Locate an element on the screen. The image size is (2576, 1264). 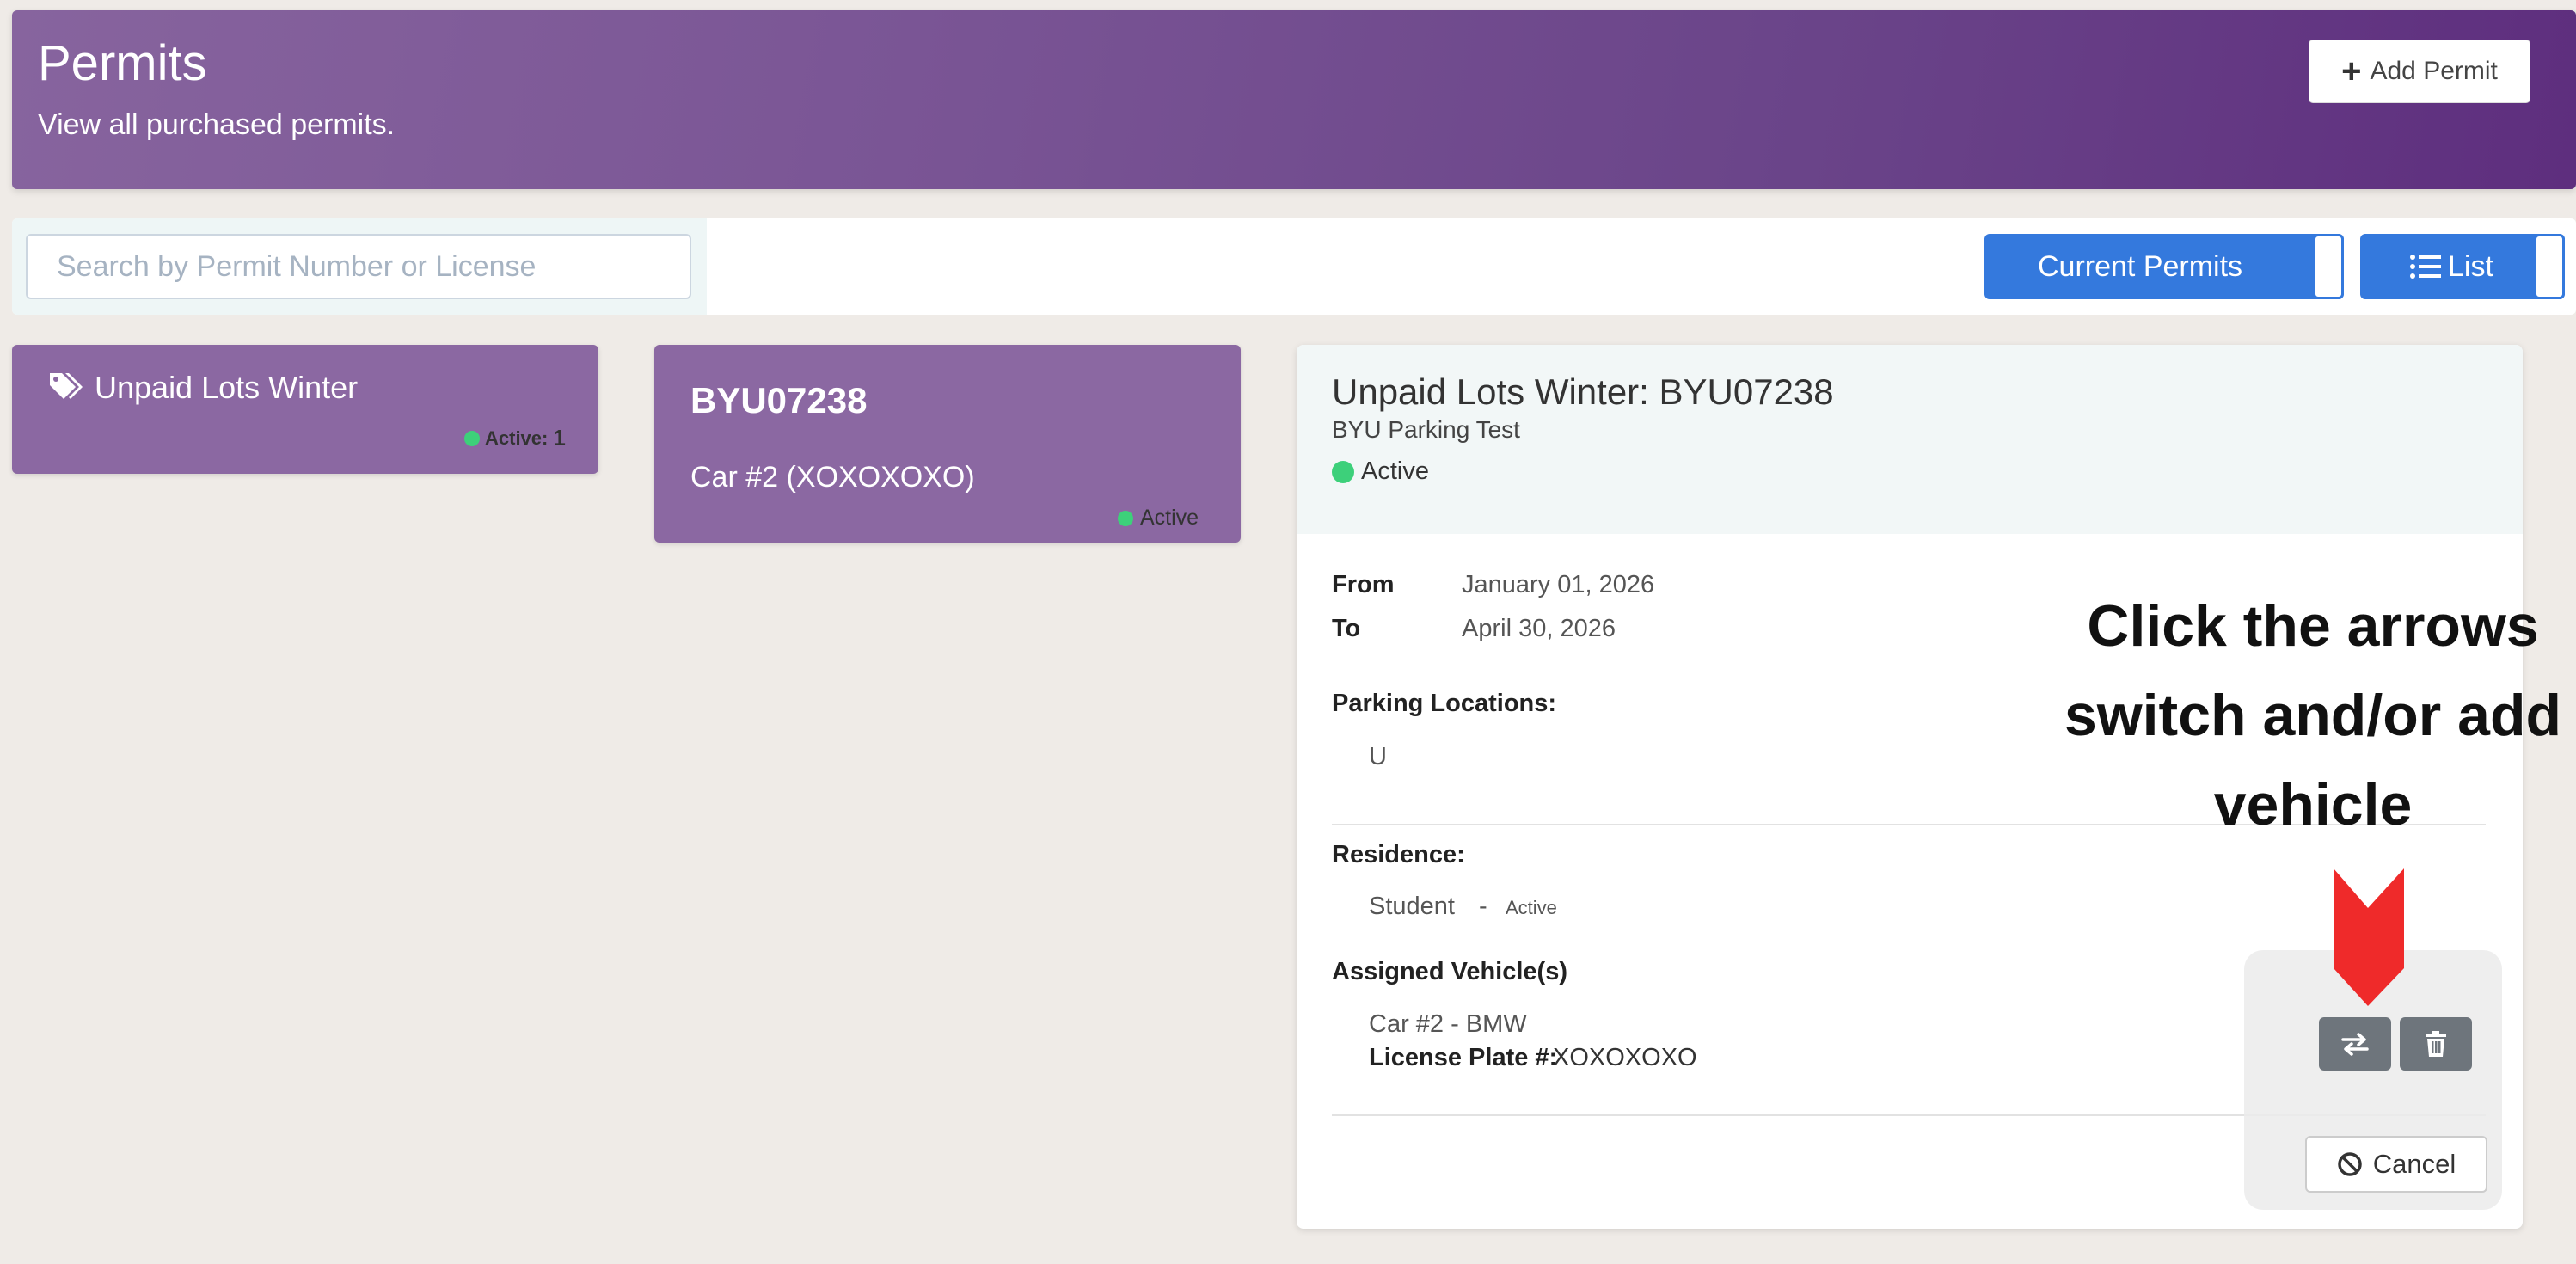
list-icon is located at coordinates (2426, 267).